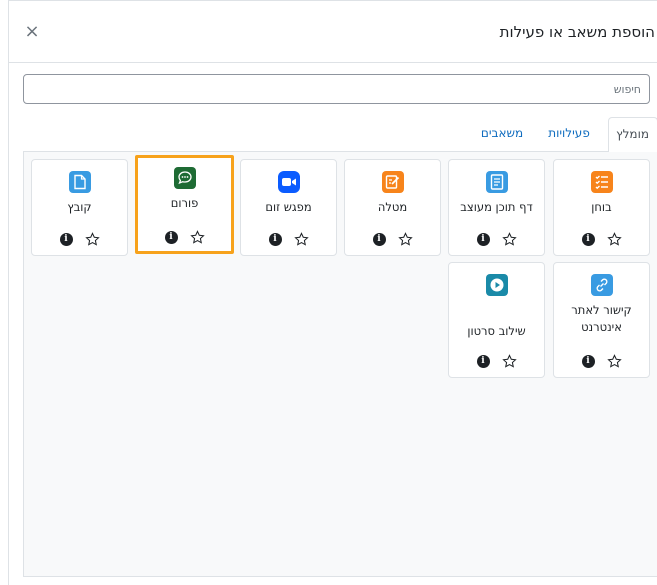 The image size is (657, 585). Describe the element at coordinates (496, 320) in the screenshot. I see `module-card-video: שילוב סרטון i` at that location.